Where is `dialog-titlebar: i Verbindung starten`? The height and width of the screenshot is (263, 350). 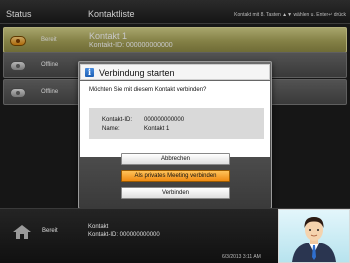 dialog-titlebar: i Verbindung starten is located at coordinates (175, 72).